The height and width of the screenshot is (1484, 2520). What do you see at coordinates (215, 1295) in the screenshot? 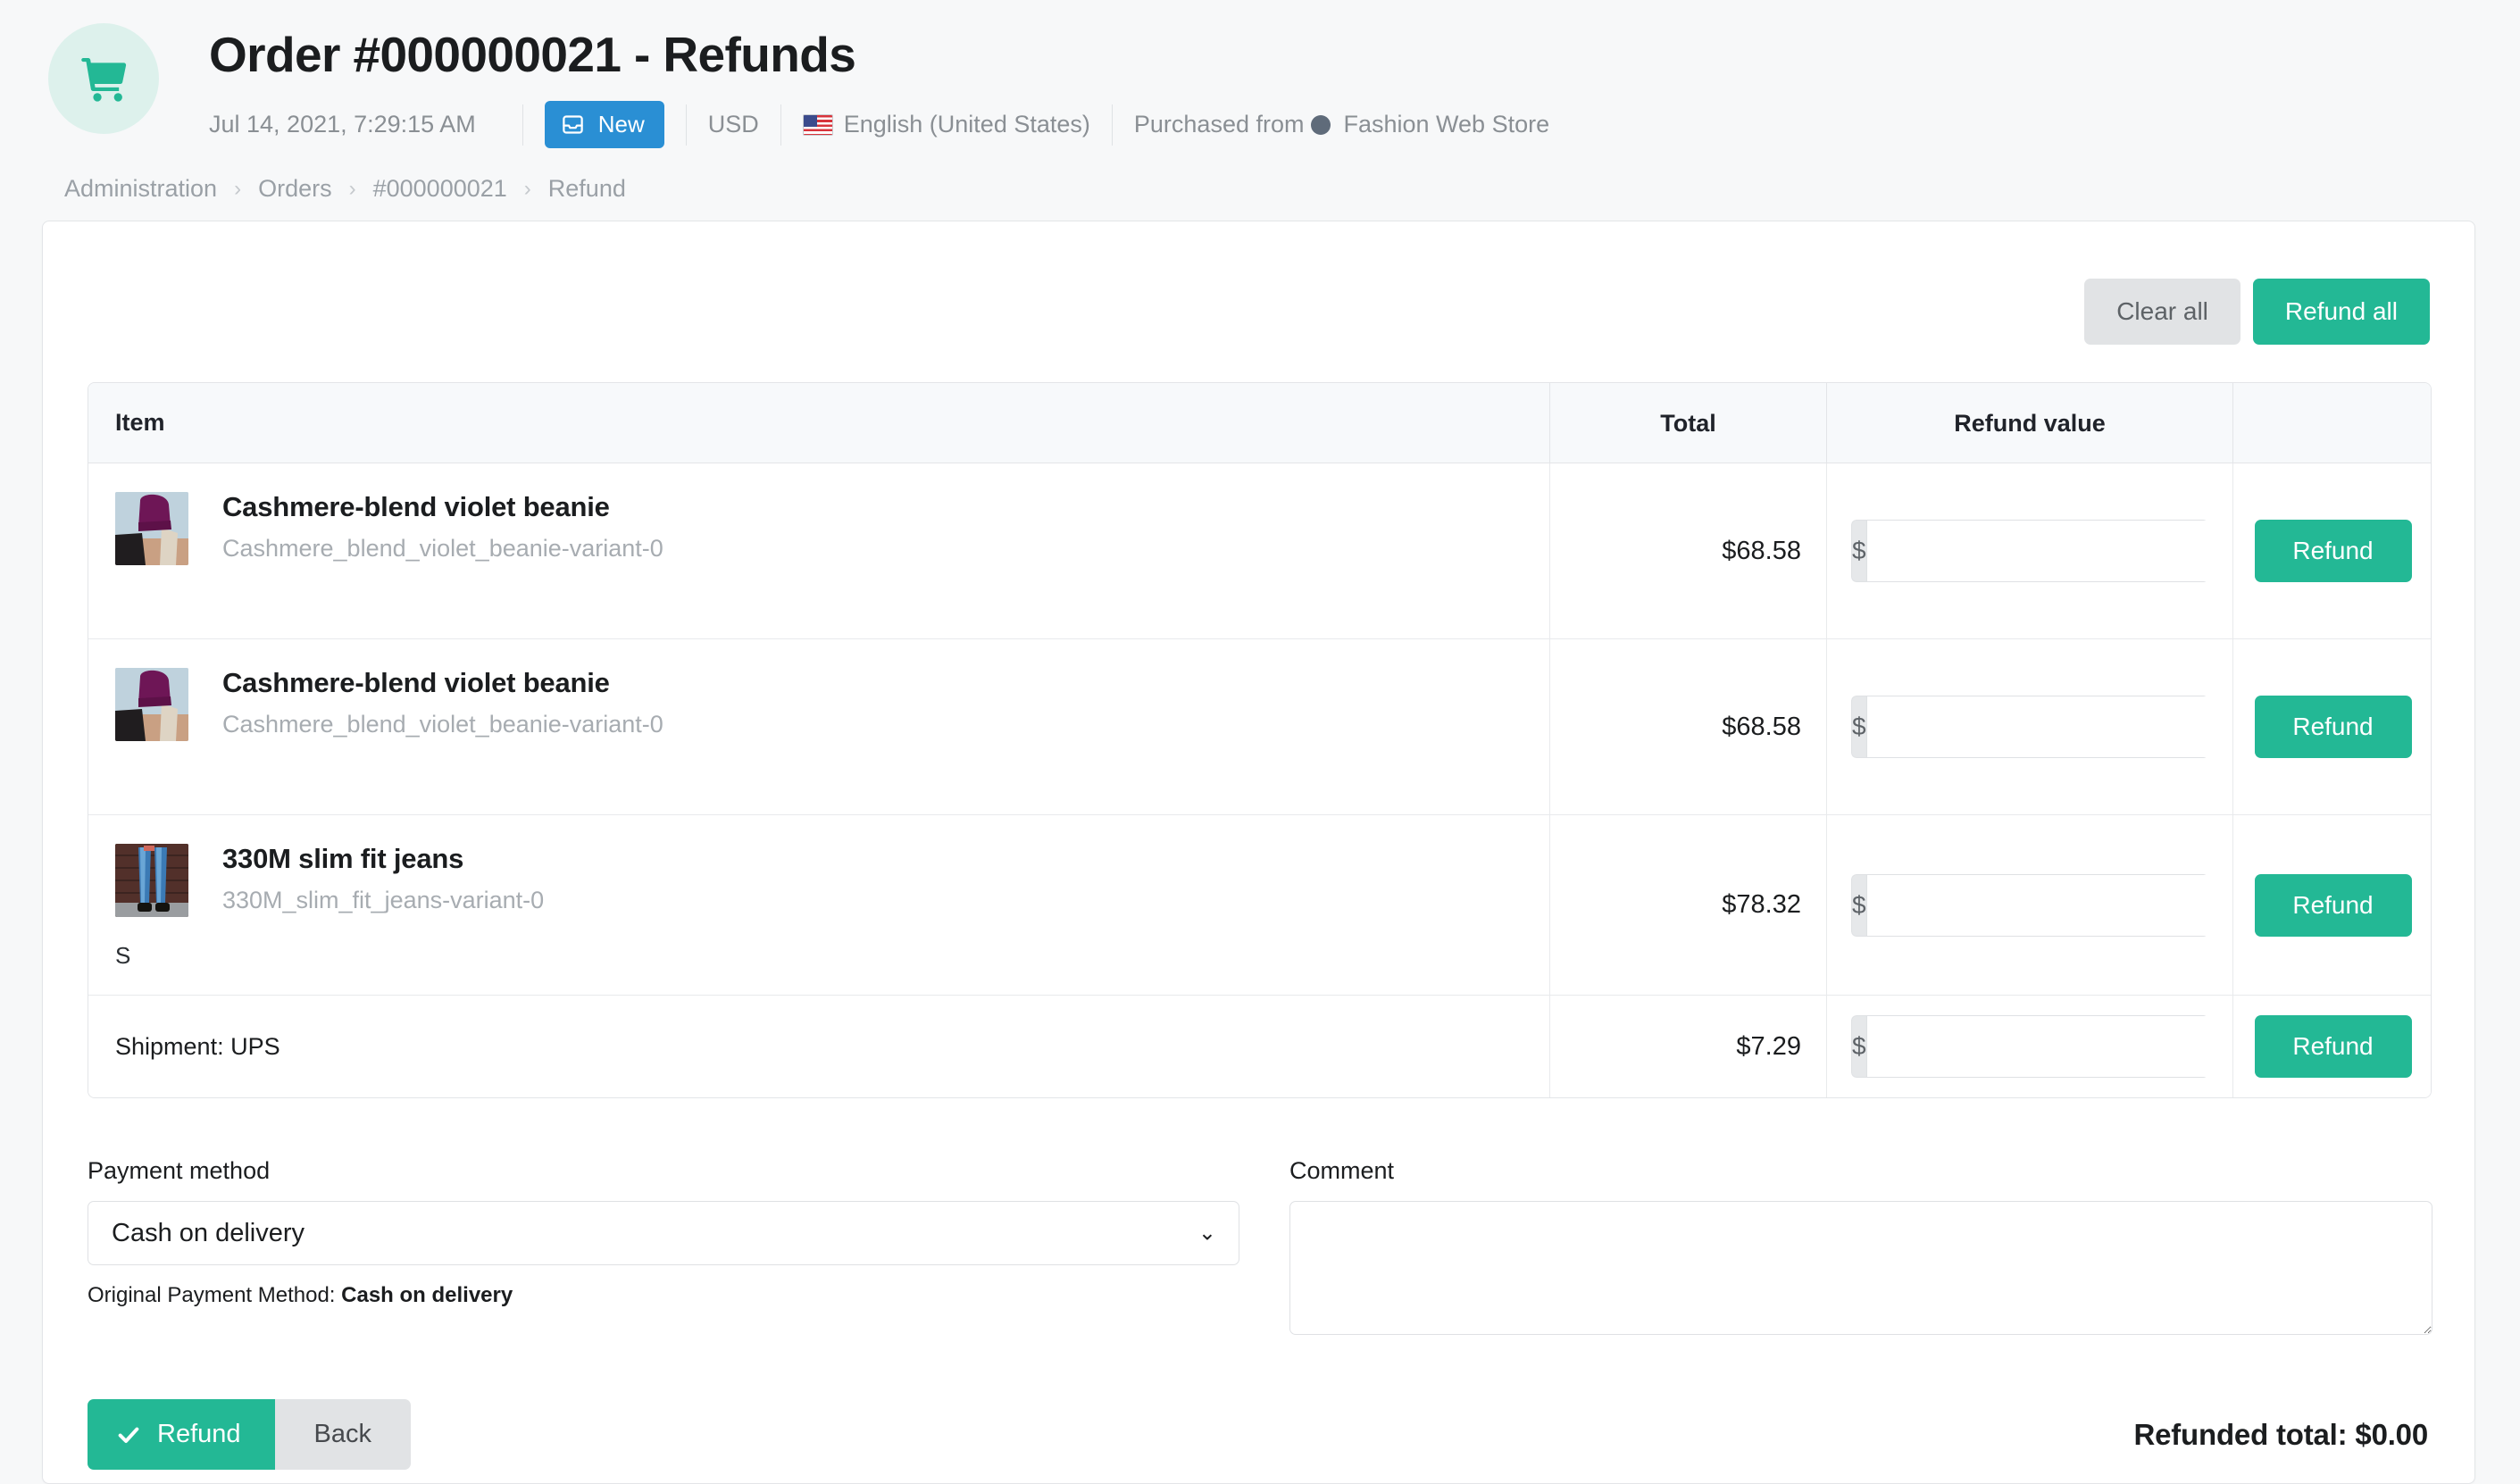
I see `original-payment-method-prefix: Original Payment Method:` at bounding box center [215, 1295].